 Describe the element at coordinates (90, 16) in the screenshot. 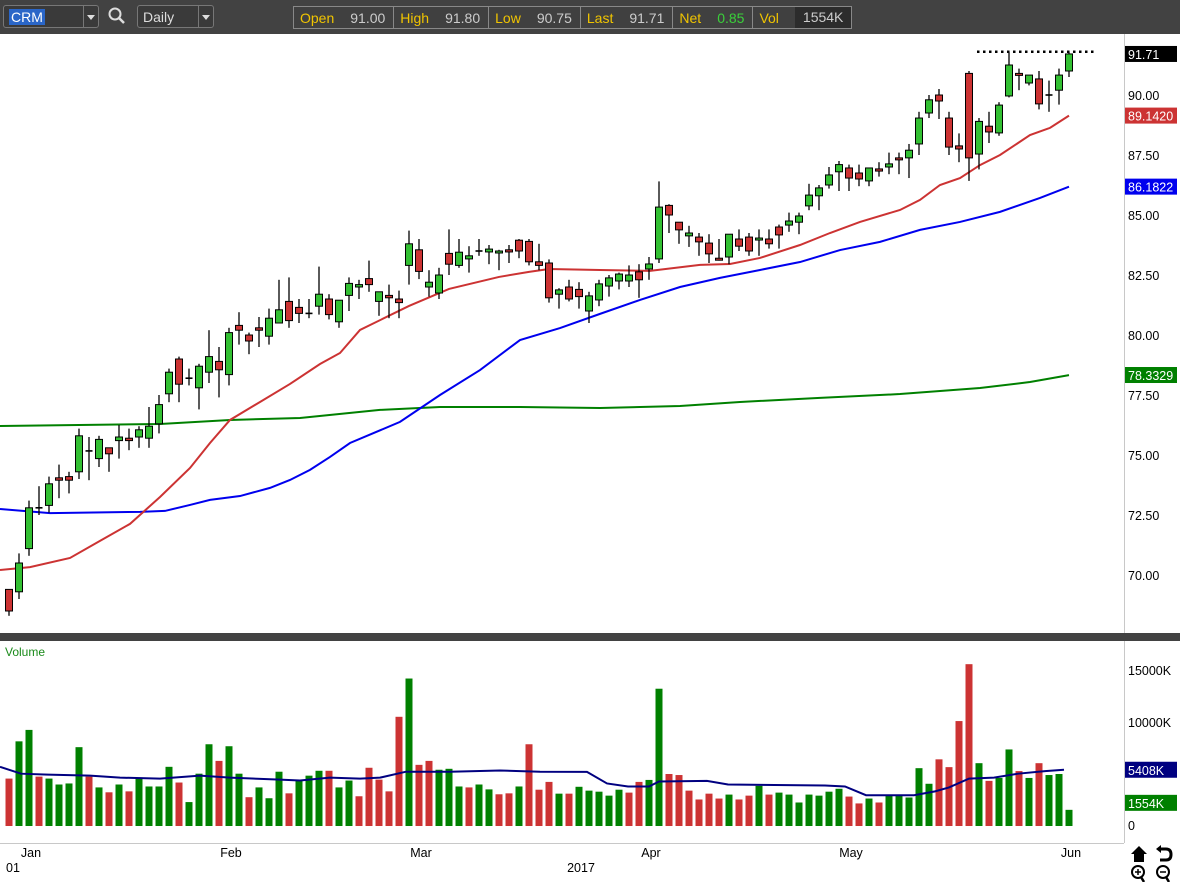

I see `symbol-dropdown-chevron-icon` at that location.